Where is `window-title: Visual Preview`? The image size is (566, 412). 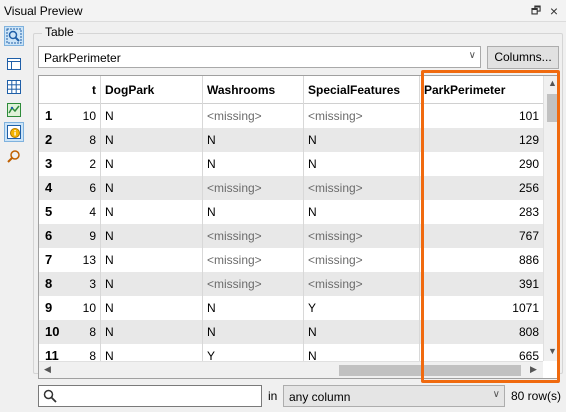 window-title: Visual Preview is located at coordinates (43, 11).